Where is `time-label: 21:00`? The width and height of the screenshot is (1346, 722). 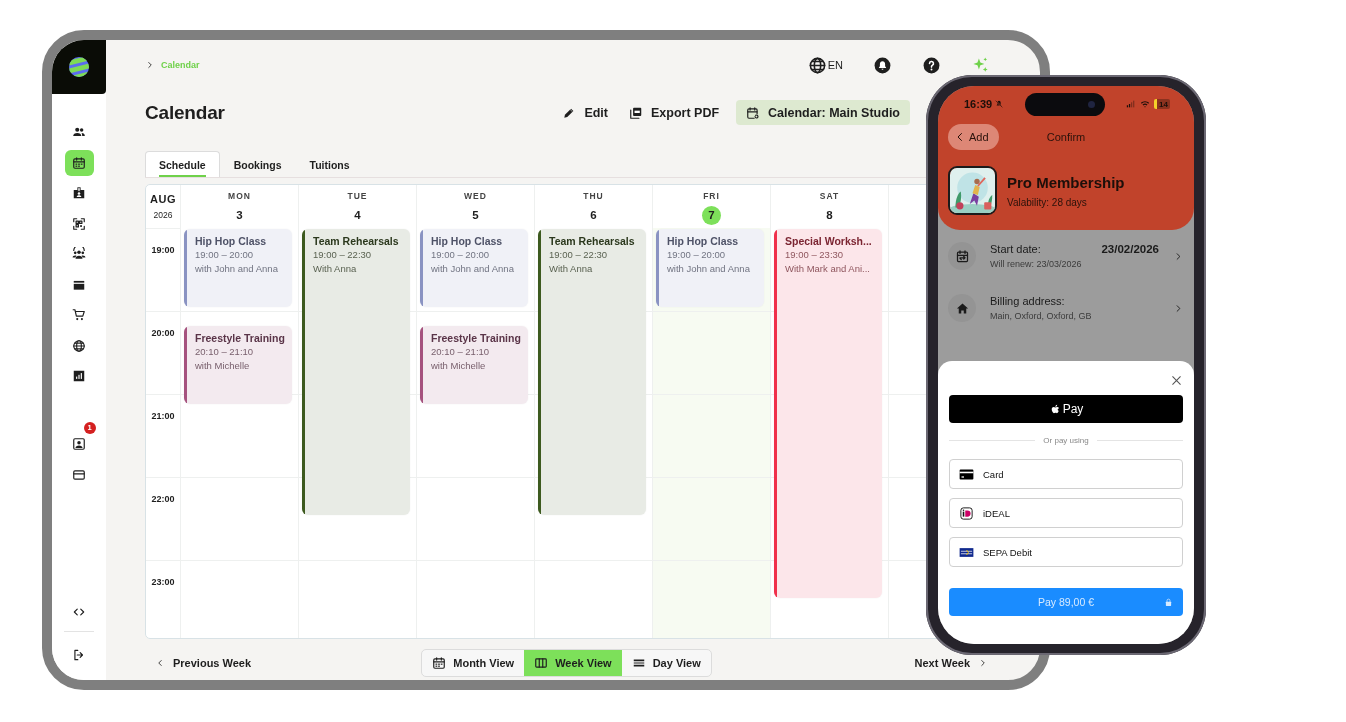
time-label: 21:00 is located at coordinates (163, 417).